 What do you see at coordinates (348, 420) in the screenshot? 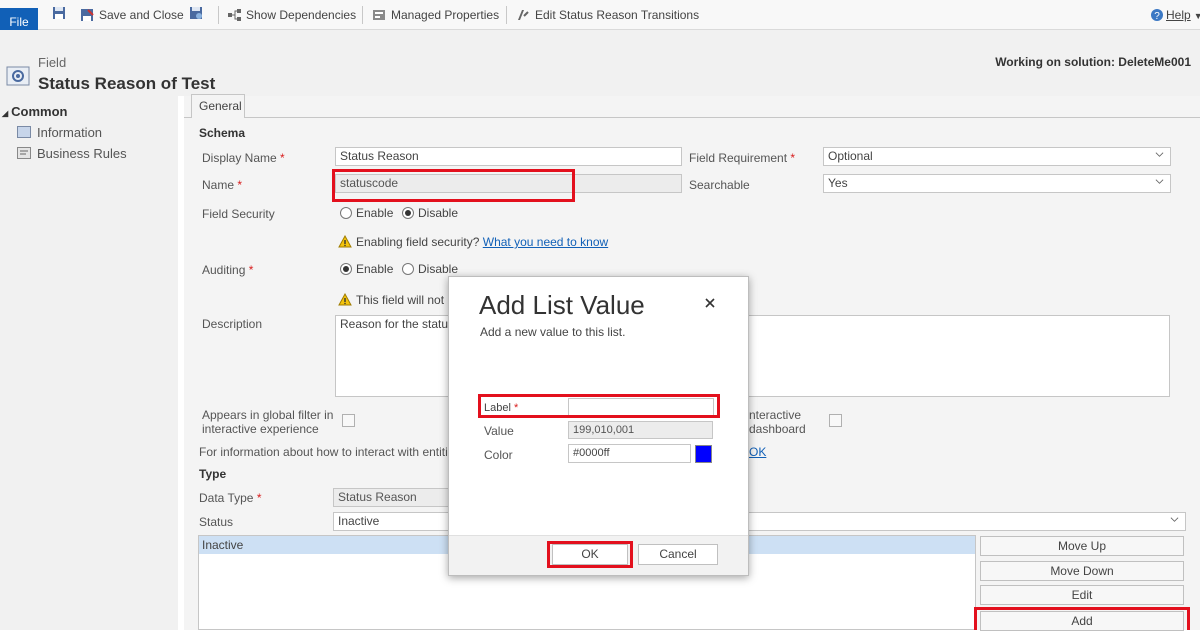
I see `global-filter-checkbox` at bounding box center [348, 420].